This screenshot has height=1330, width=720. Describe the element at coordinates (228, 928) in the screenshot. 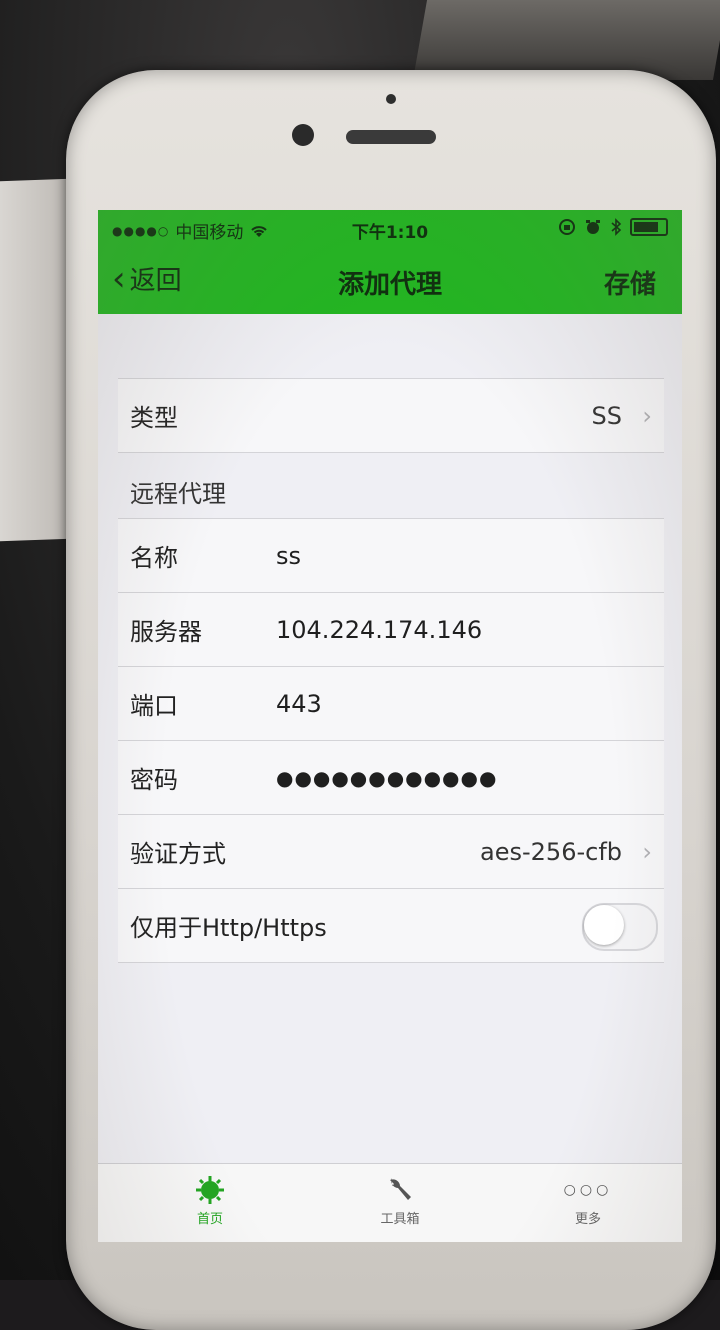

I see `http-only-label: 仅用于Http/Https` at that location.